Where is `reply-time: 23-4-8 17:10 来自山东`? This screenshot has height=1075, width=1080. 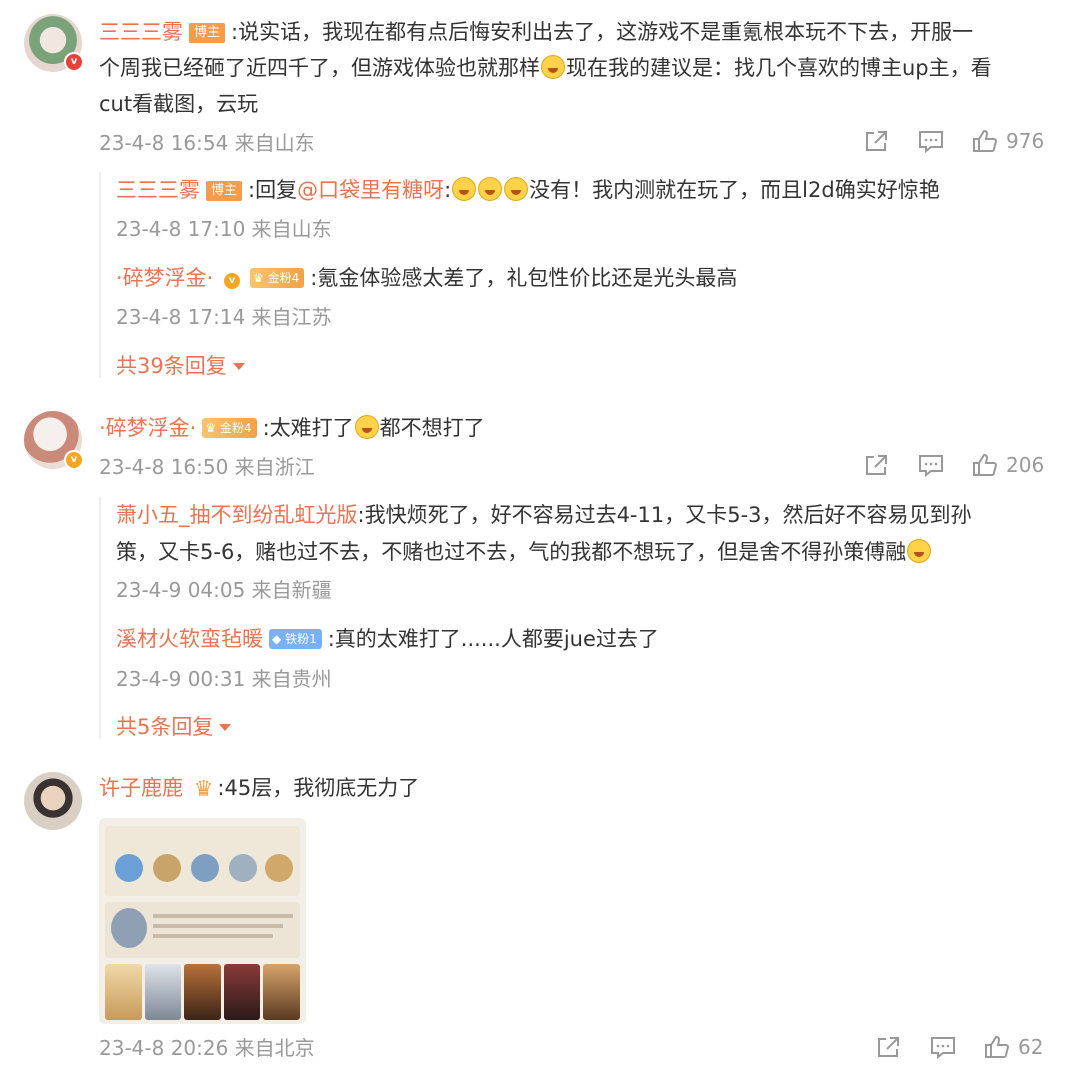
reply-time: 23-4-8 17:10 来自山东 is located at coordinates (224, 229).